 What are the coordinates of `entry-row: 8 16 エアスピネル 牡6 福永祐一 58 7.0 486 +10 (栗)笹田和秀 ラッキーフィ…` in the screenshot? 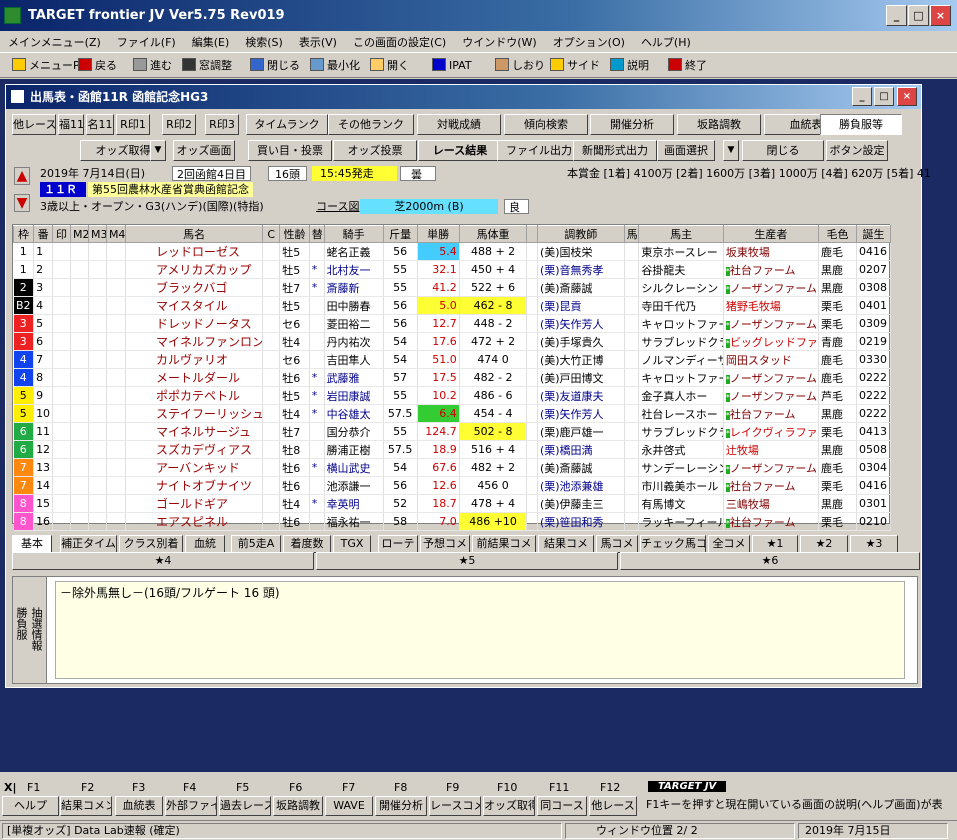 It's located at (452, 521).